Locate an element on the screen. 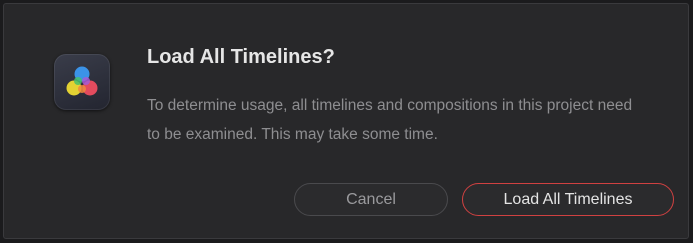  davinci-resolve-icon is located at coordinates (82, 82).